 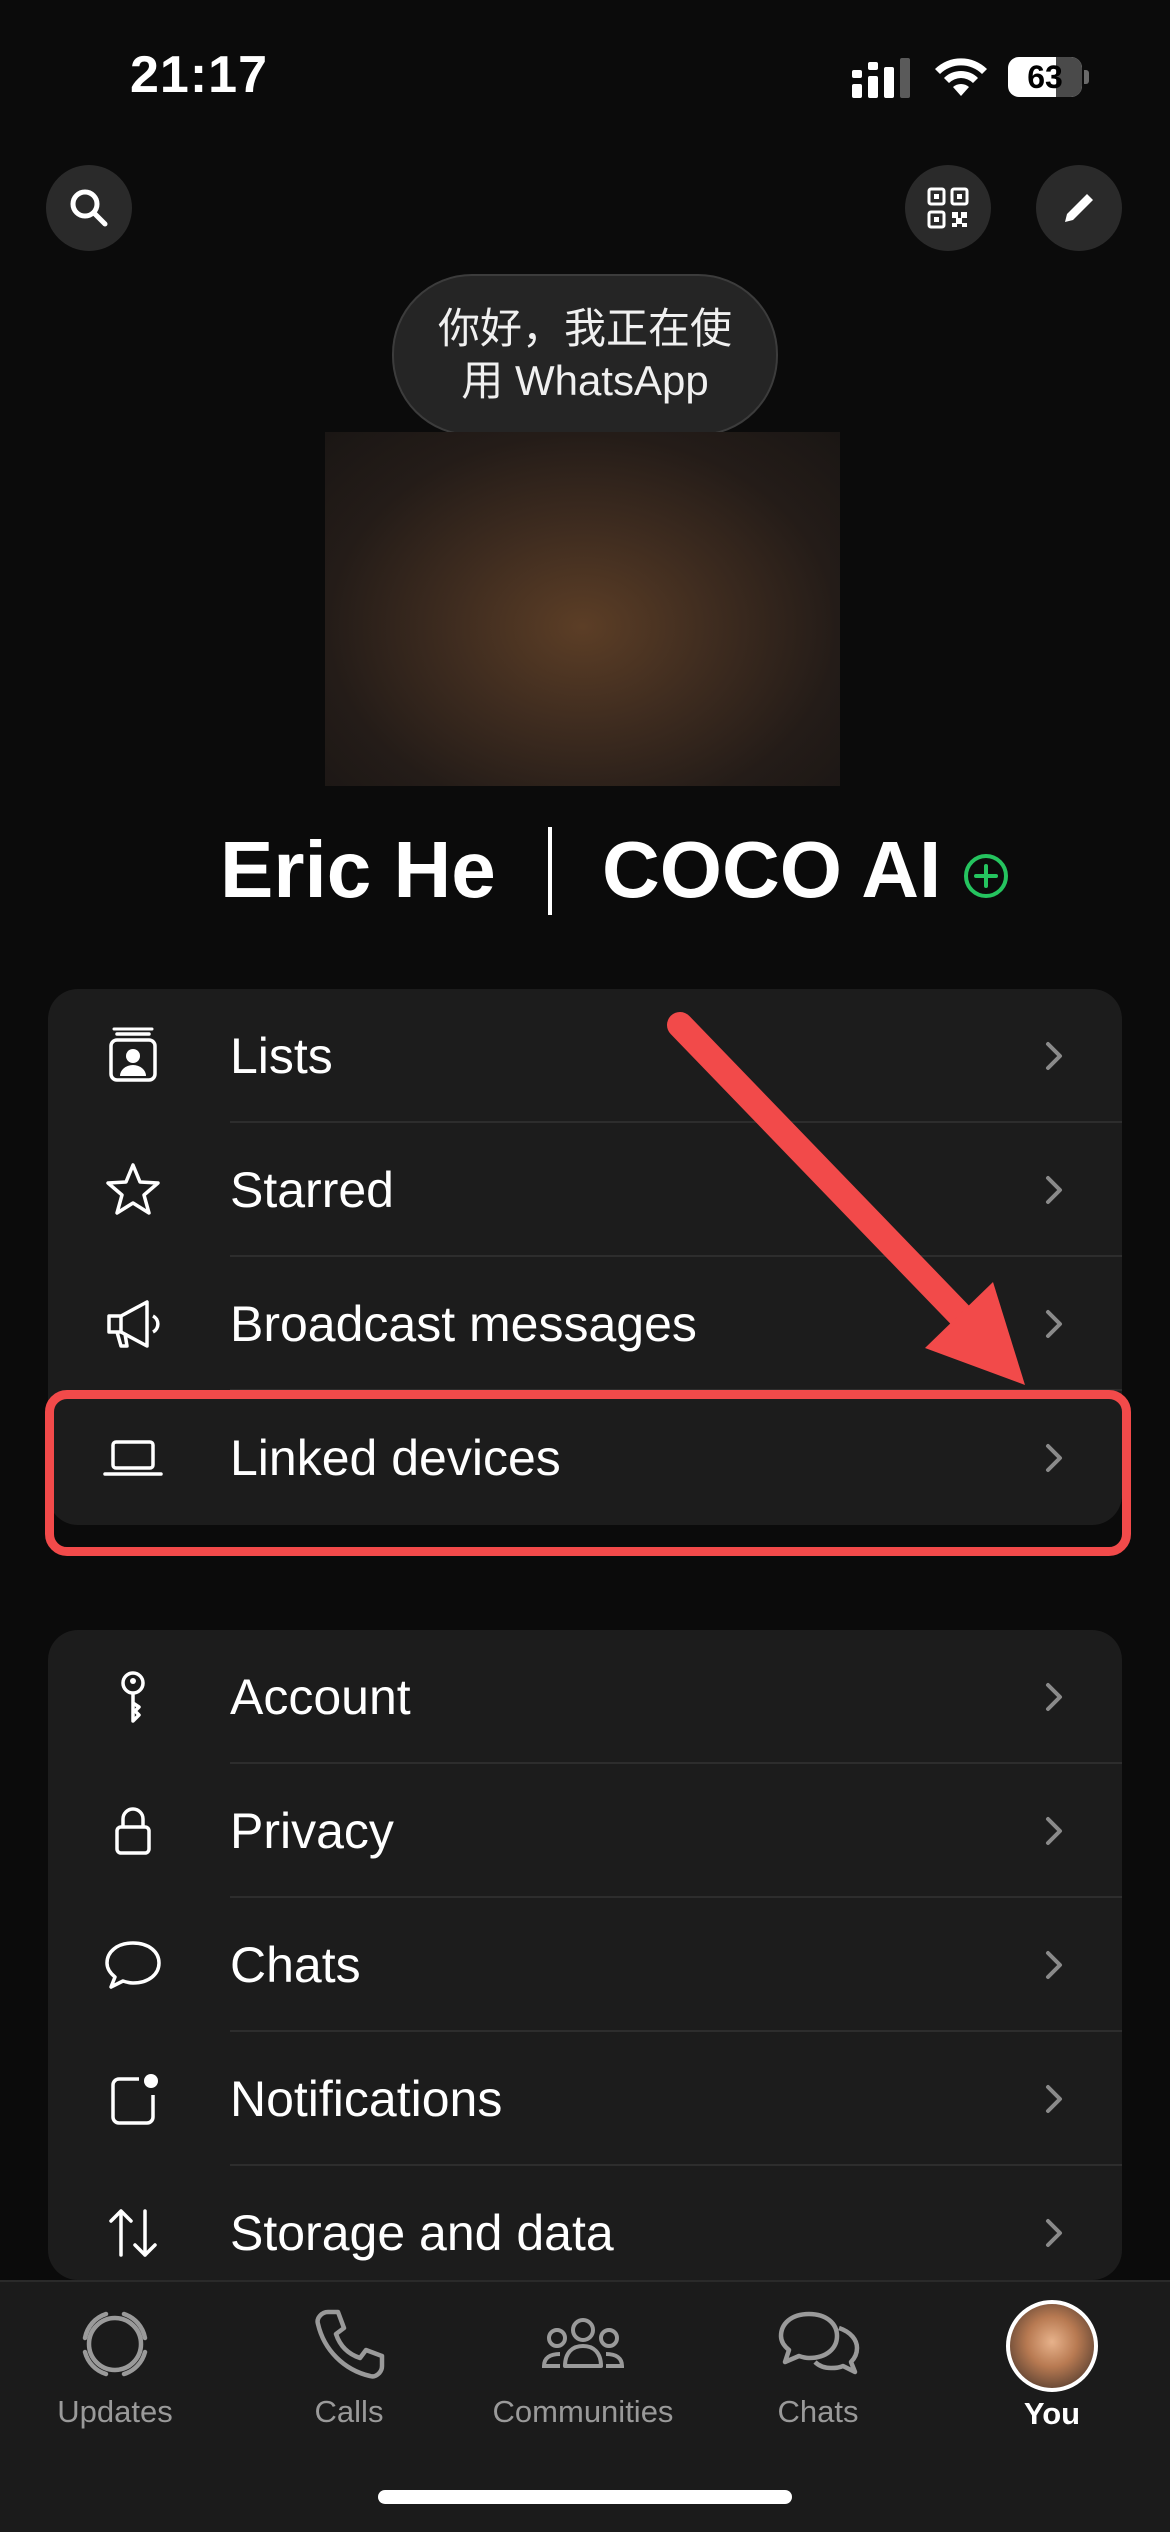 What do you see at coordinates (115, 2344) in the screenshot?
I see `updates-icon` at bounding box center [115, 2344].